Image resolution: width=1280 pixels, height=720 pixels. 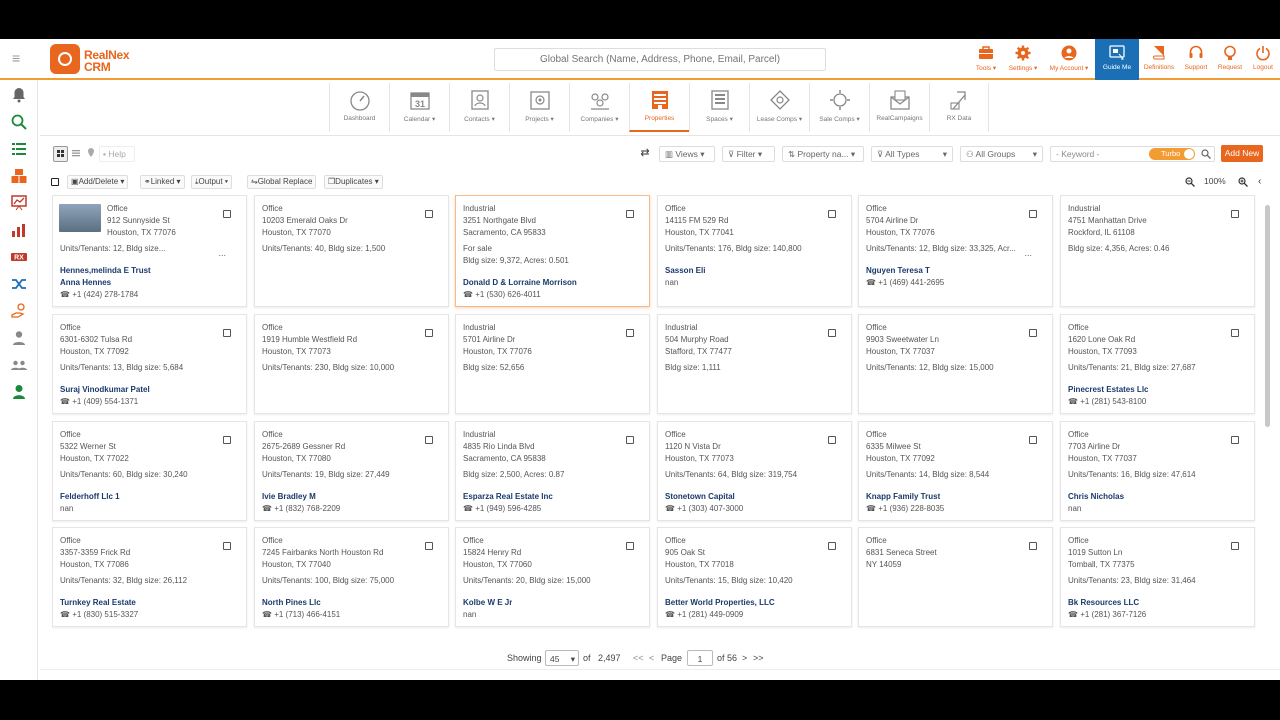 What do you see at coordinates (105, 270) in the screenshot?
I see `owner-name: Hennes,melinda E Trust` at bounding box center [105, 270].